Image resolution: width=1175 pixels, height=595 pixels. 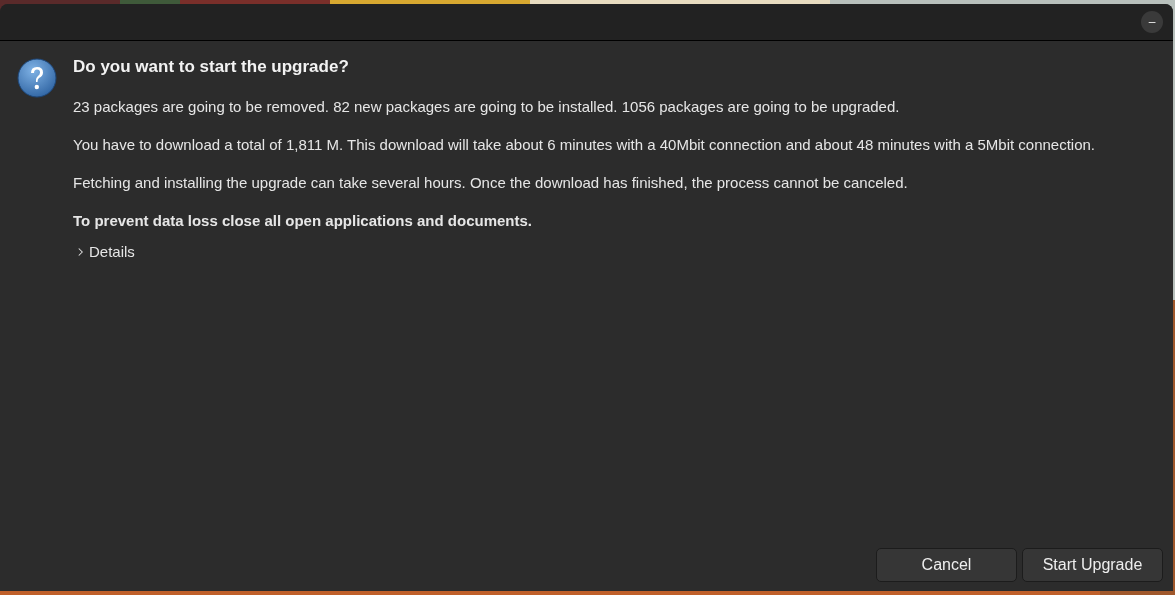 What do you see at coordinates (584, 145) in the screenshot?
I see `info-text: You have to download a total of 1,811 M. This download will take about 6 minutes with a 40Mbit connection and about 48 minutes with a 5Mbit connection.` at bounding box center [584, 145].